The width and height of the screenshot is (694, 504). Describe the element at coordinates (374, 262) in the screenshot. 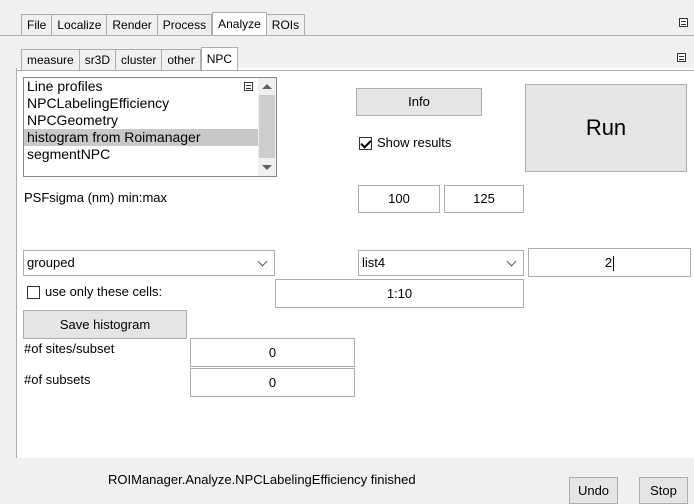

I see `list-select-value: list4` at that location.